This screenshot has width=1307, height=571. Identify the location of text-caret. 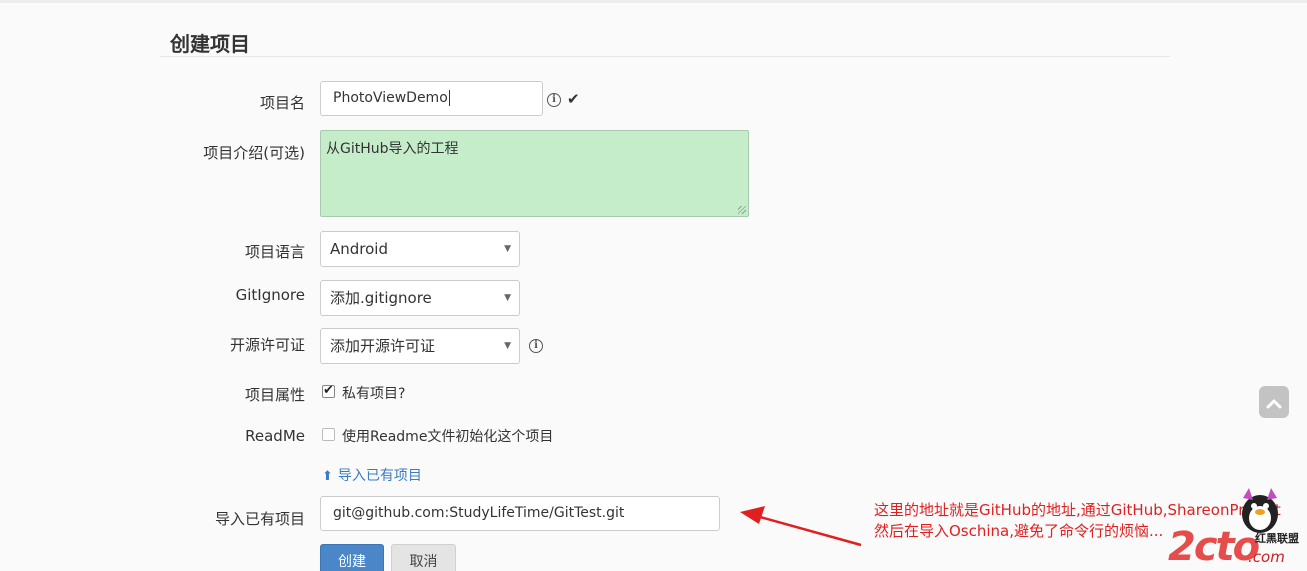
(449, 98).